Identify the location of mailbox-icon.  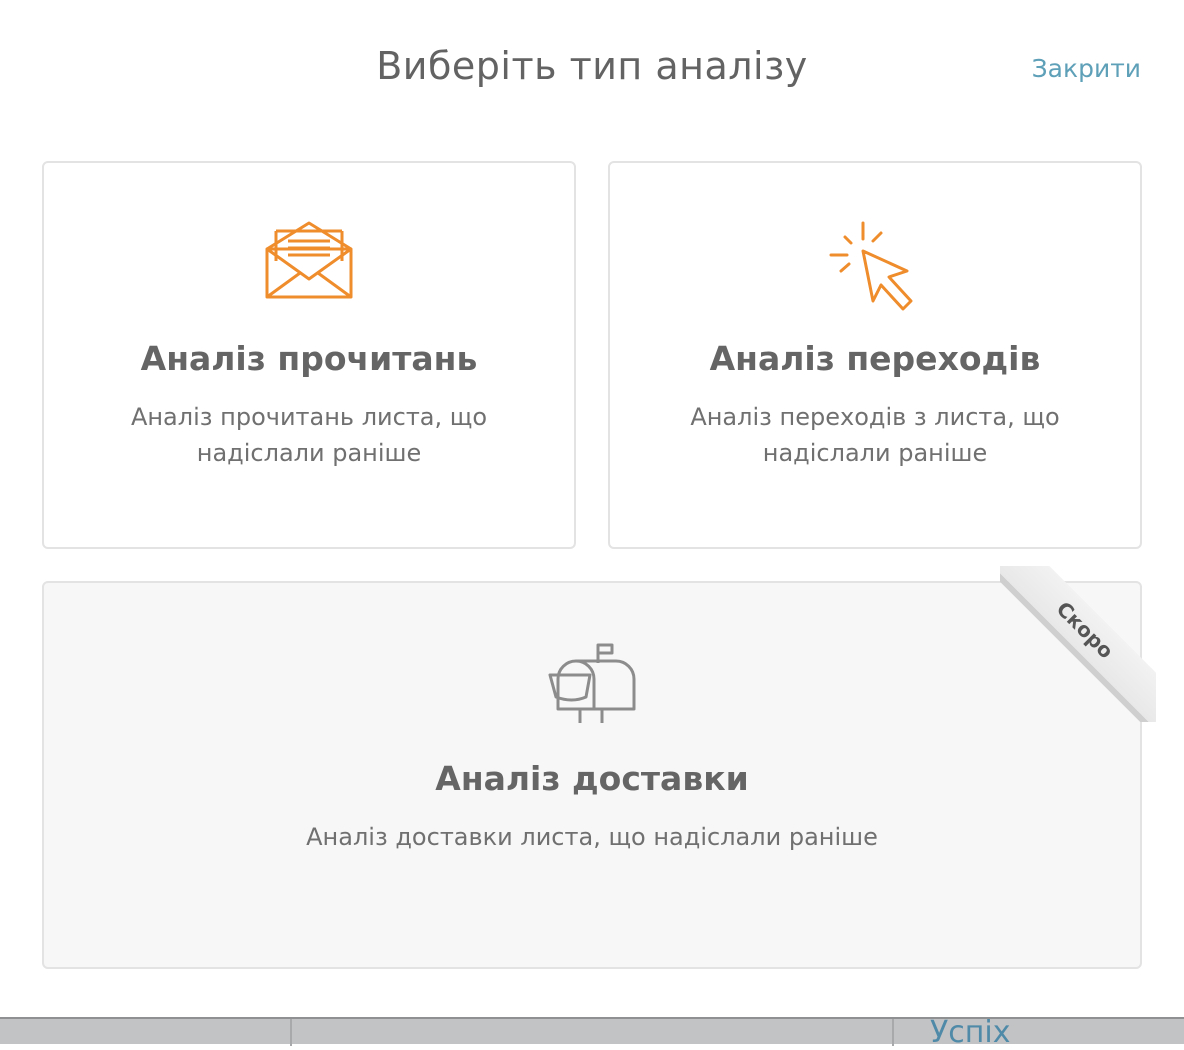
(592, 685).